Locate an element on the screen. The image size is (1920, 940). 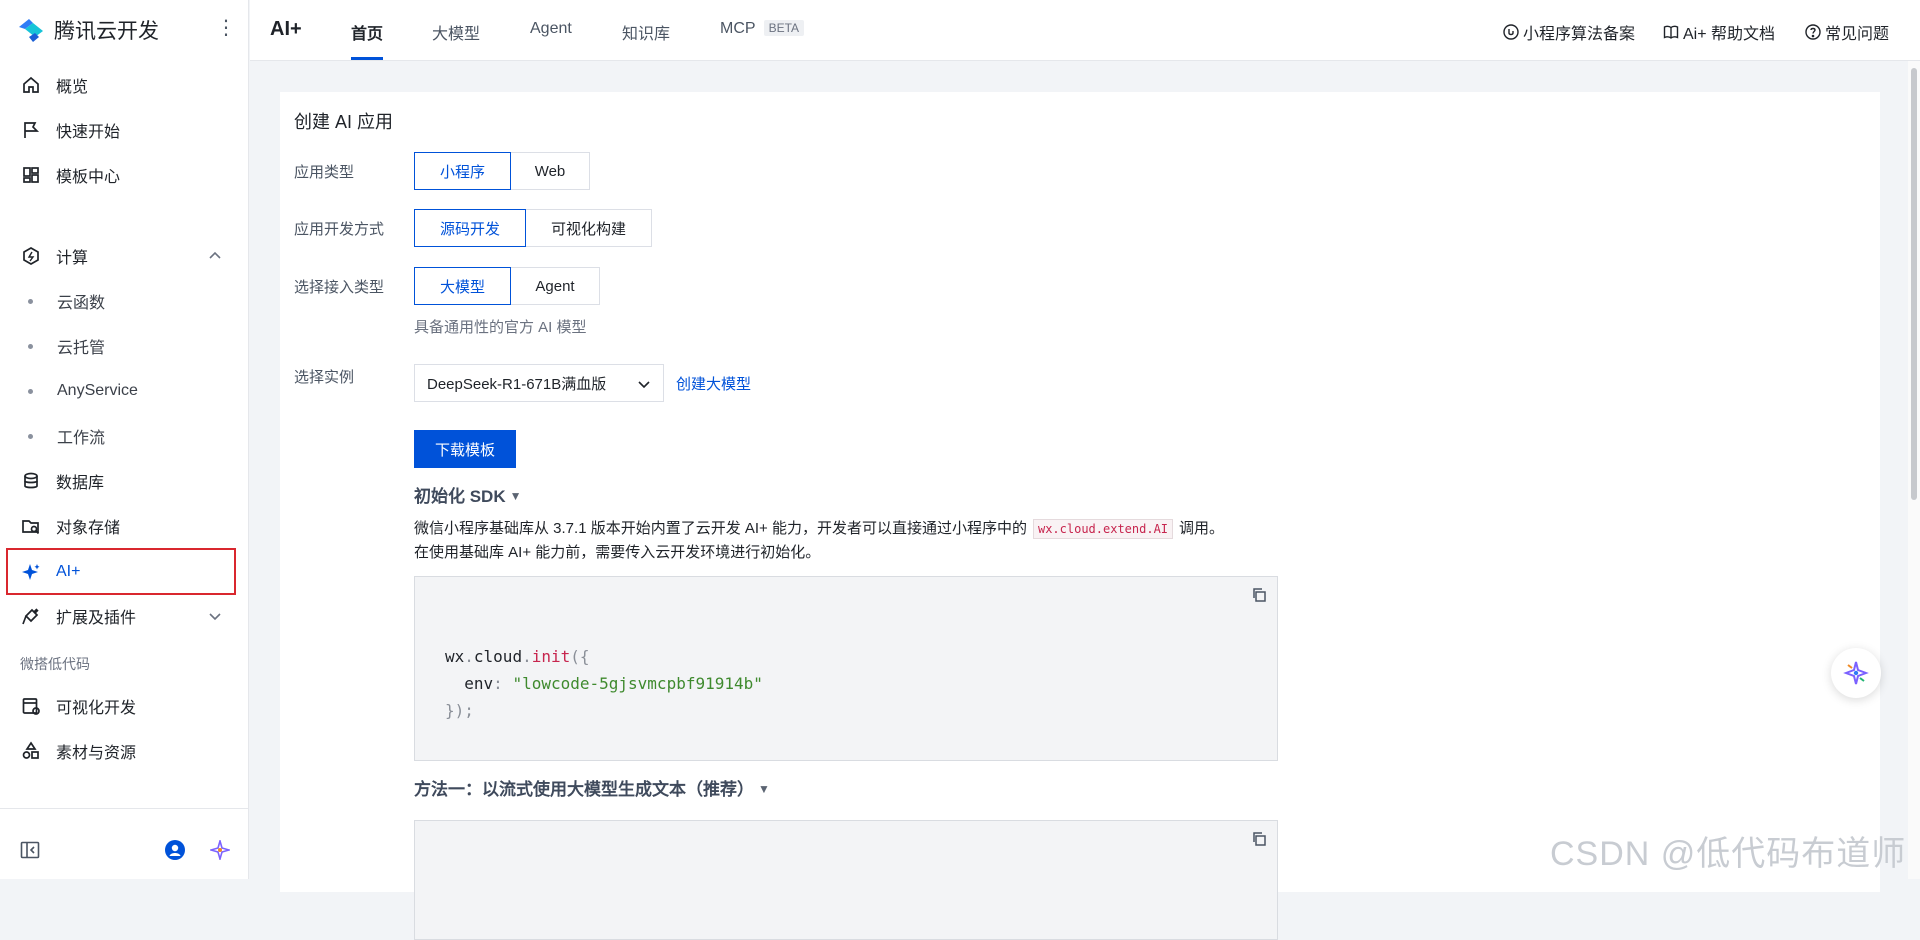
cloudbase-logo-icon is located at coordinates (31, 30).